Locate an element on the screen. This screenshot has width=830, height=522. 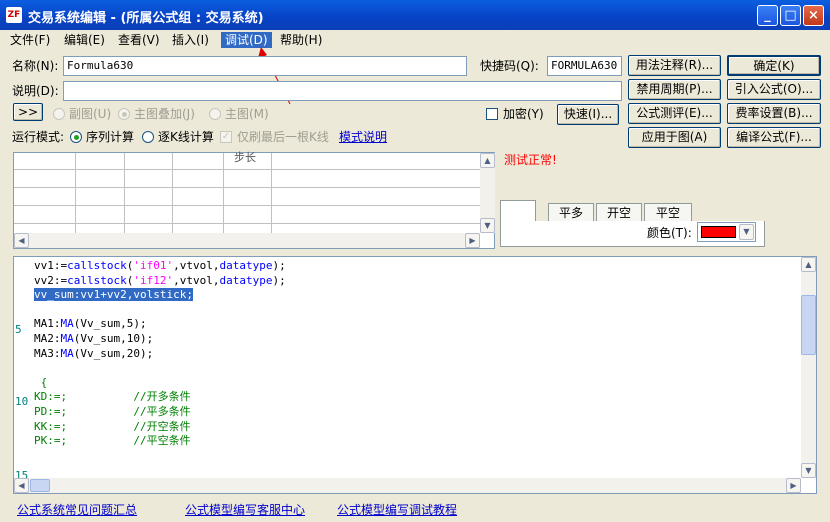
radio-subchart is located at coordinates (59, 114).